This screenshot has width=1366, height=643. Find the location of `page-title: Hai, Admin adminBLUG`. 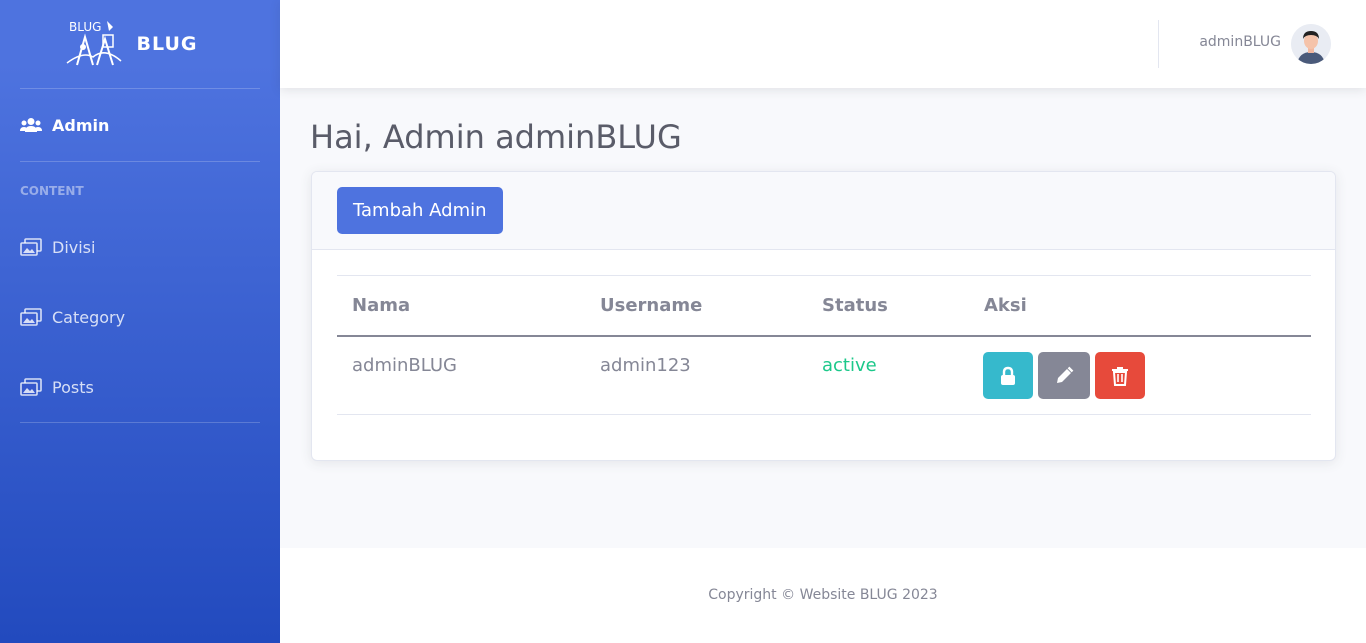

page-title: Hai, Admin adminBLUG is located at coordinates (496, 137).